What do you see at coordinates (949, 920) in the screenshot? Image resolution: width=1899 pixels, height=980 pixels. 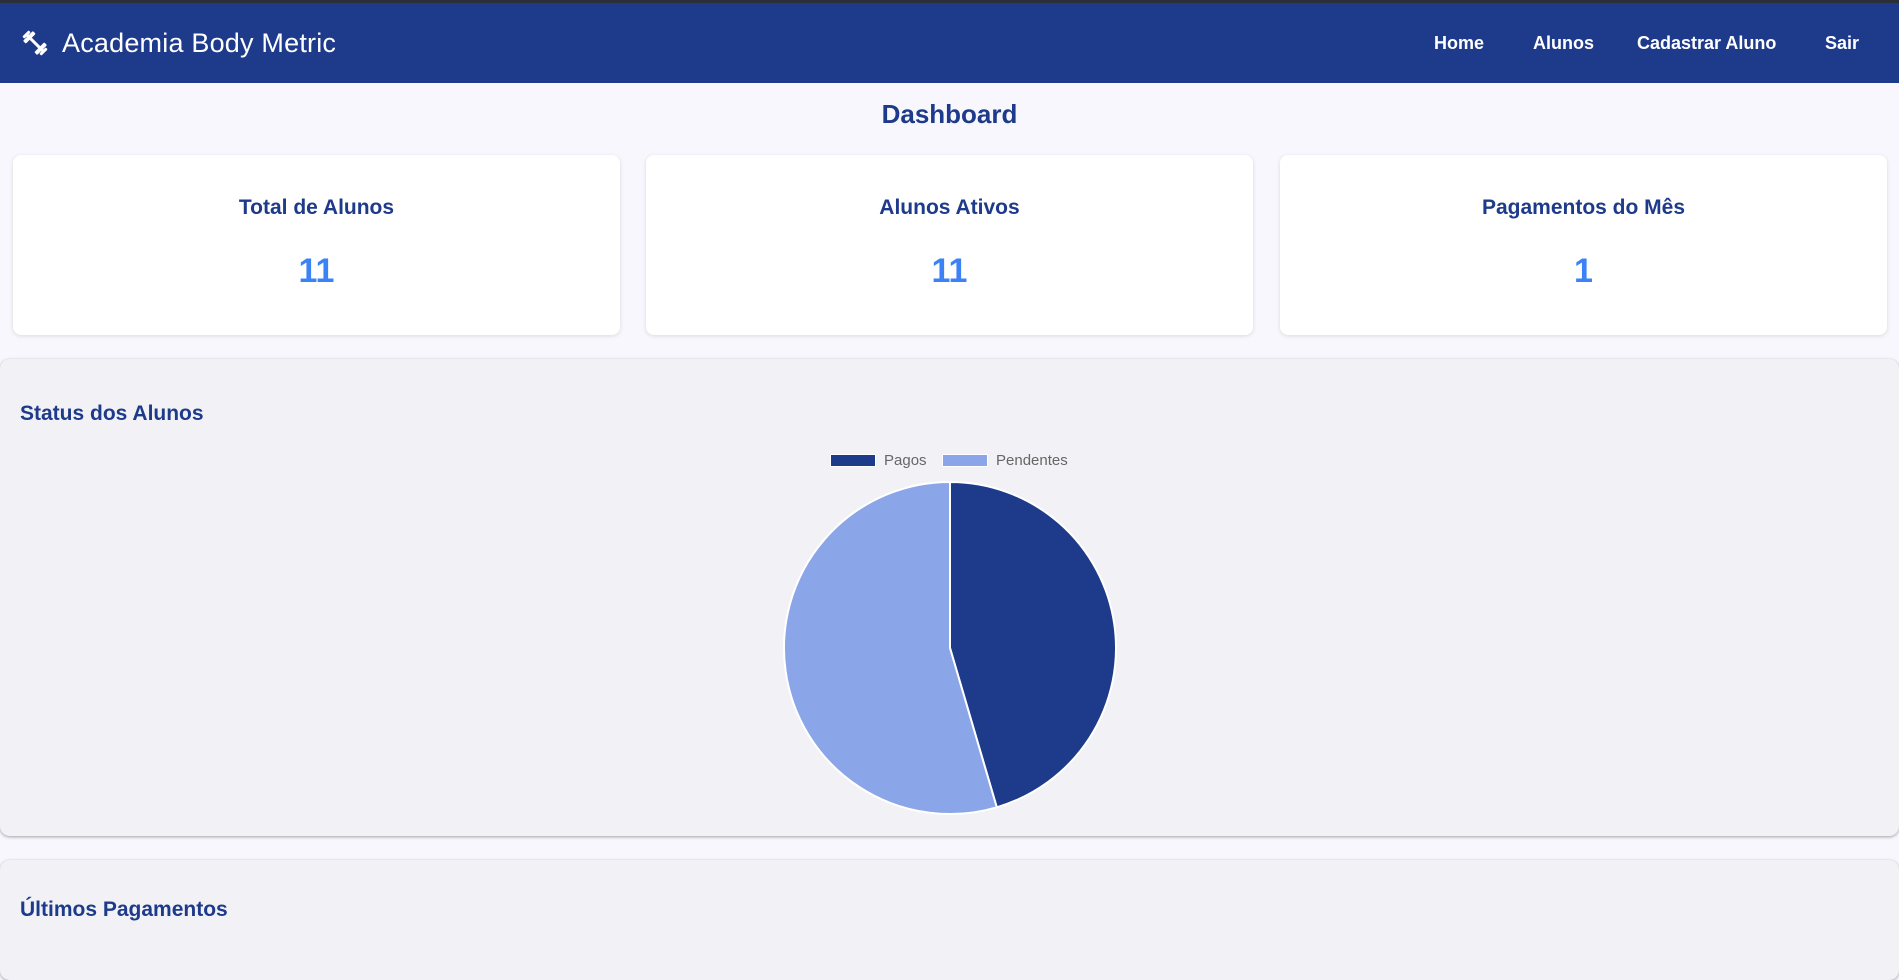 I see `payments-panel: Últimos Pagamentos` at bounding box center [949, 920].